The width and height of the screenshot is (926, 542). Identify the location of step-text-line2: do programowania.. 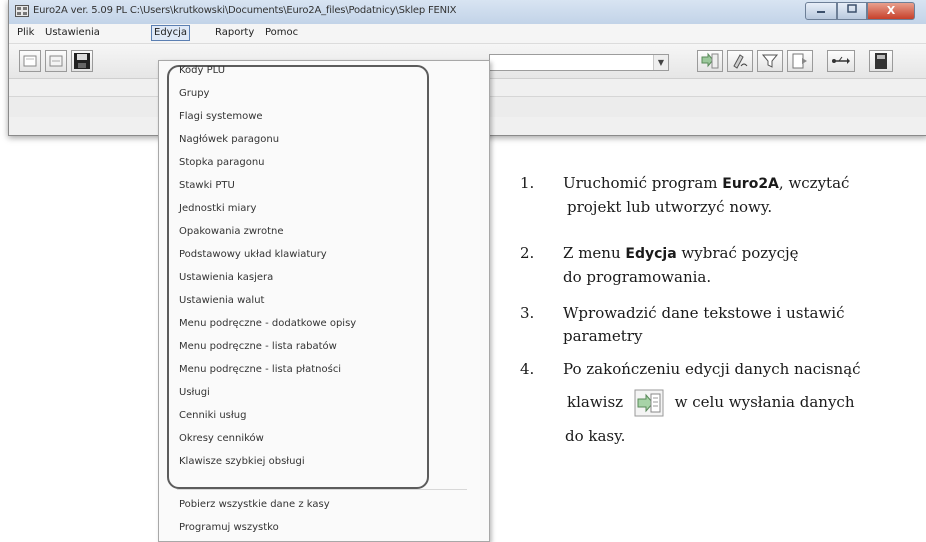
(637, 277).